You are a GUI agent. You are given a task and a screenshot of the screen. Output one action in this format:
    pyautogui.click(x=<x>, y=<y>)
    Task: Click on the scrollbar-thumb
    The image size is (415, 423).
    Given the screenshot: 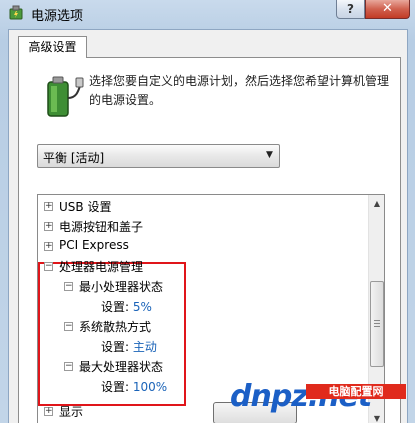 What is the action you would take?
    pyautogui.click(x=377, y=324)
    